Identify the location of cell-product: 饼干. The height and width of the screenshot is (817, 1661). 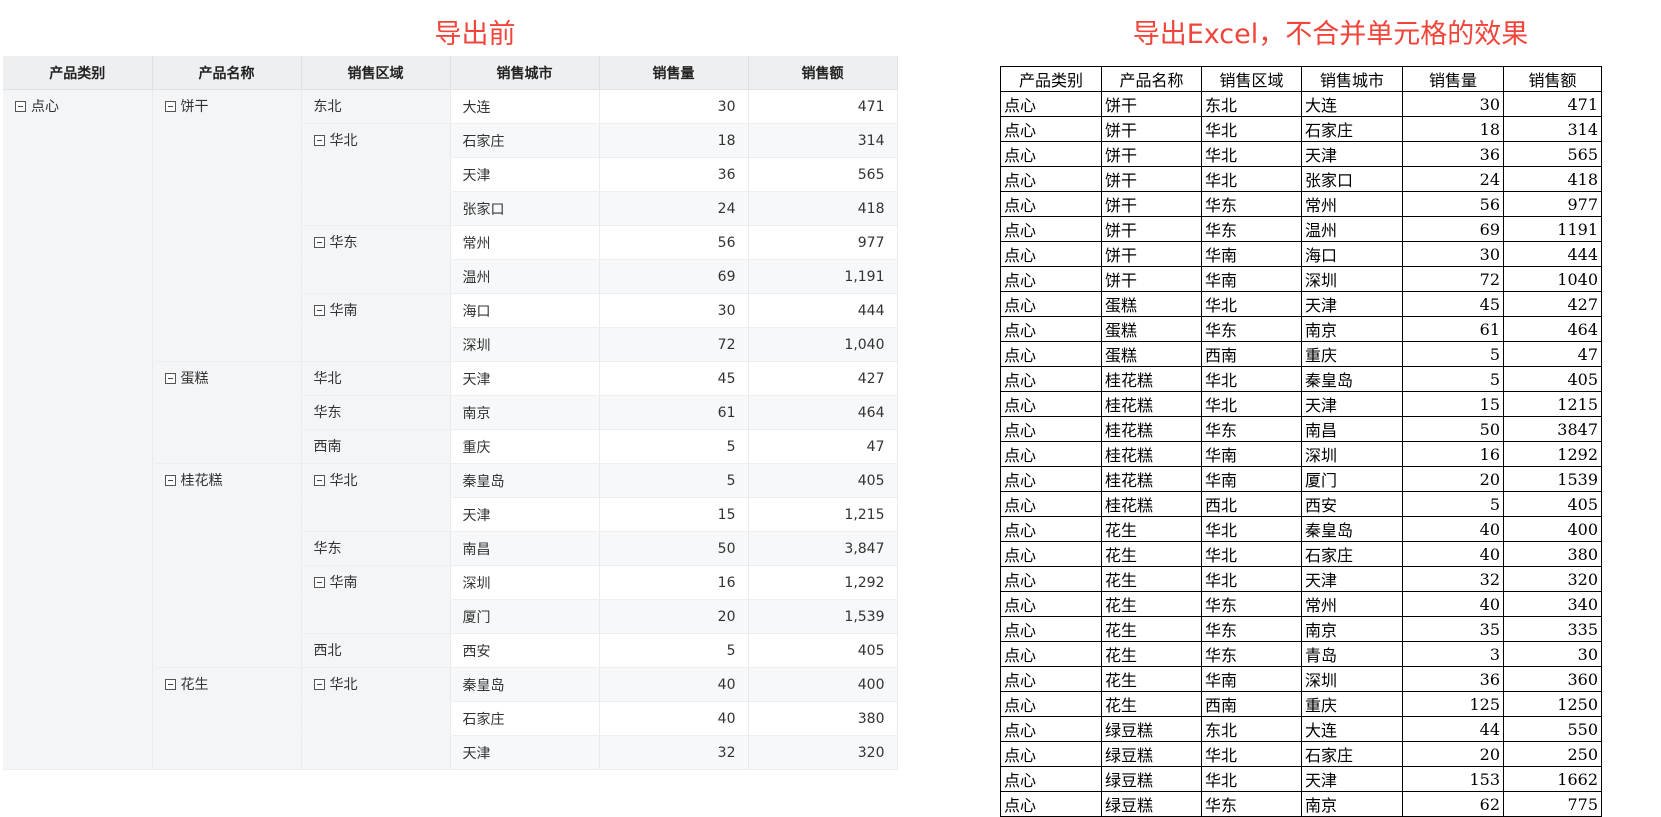
(227, 106).